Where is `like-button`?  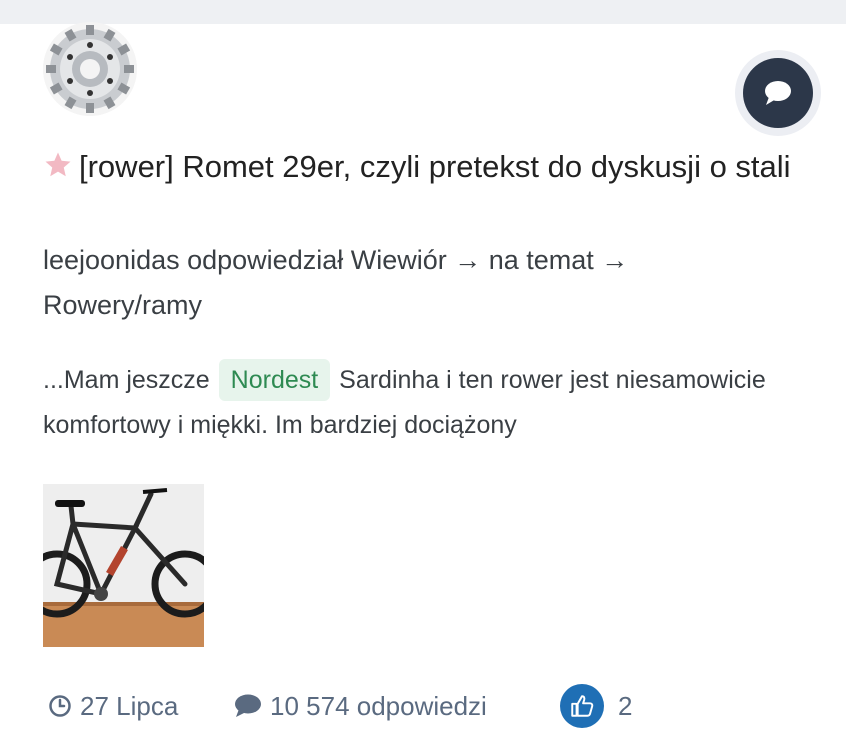
like-button is located at coordinates (582, 706).